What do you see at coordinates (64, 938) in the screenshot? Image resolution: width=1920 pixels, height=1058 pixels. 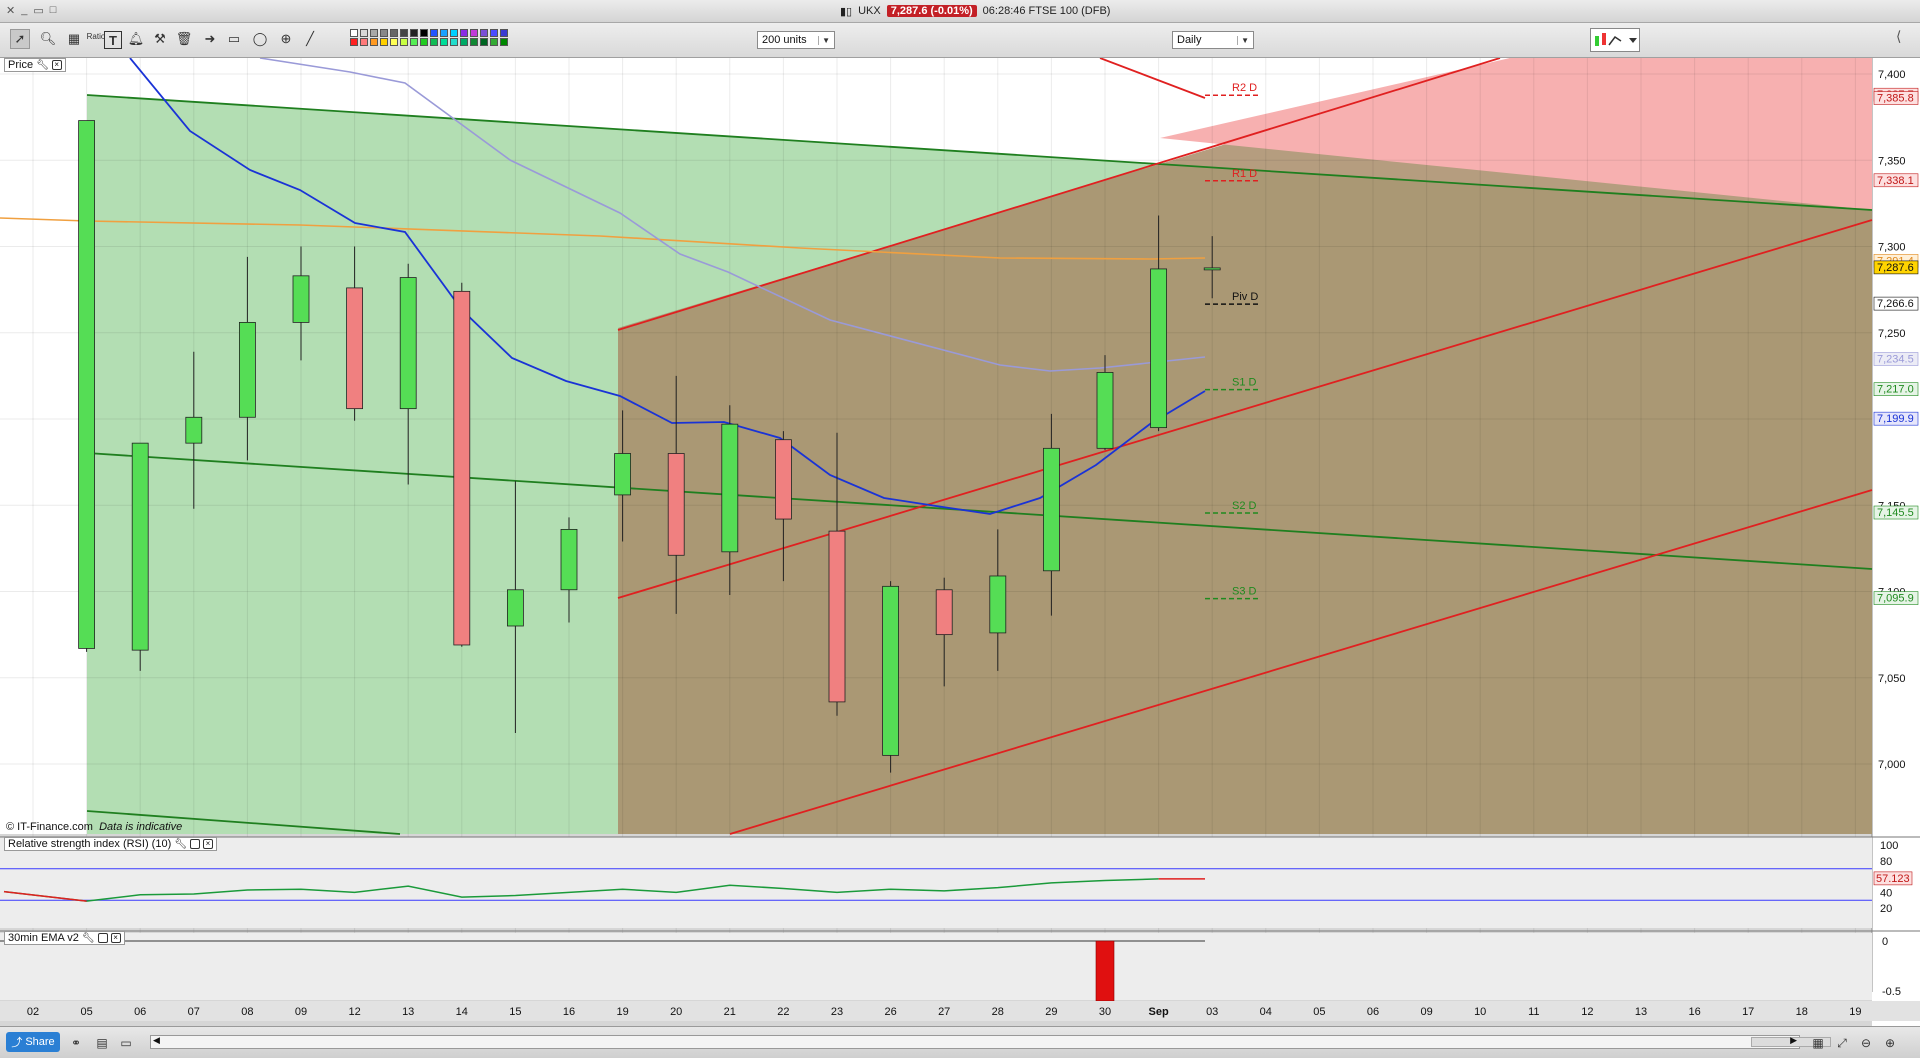 I see `ema-panel-label: 30min EMA v2 🔧︎ ×` at bounding box center [64, 938].